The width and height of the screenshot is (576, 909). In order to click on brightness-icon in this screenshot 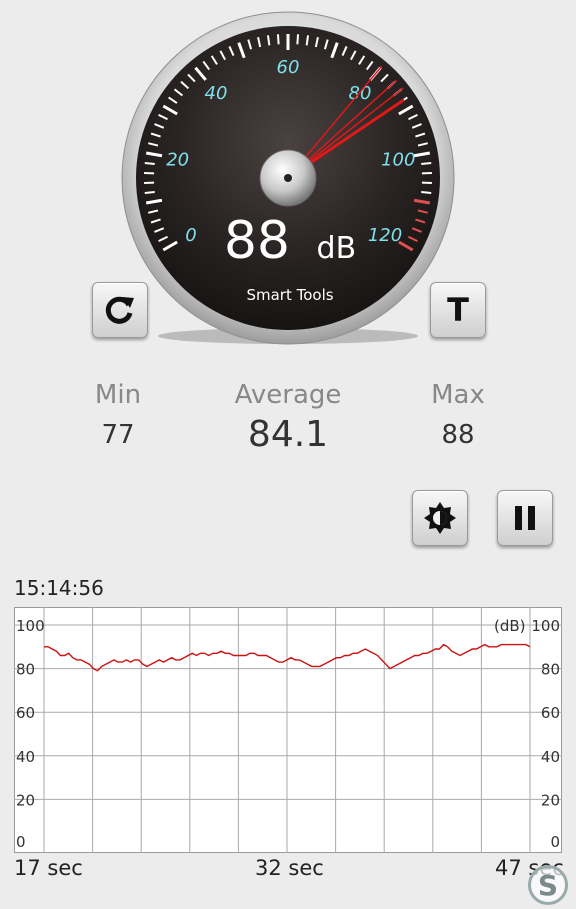, I will do `click(440, 518)`.